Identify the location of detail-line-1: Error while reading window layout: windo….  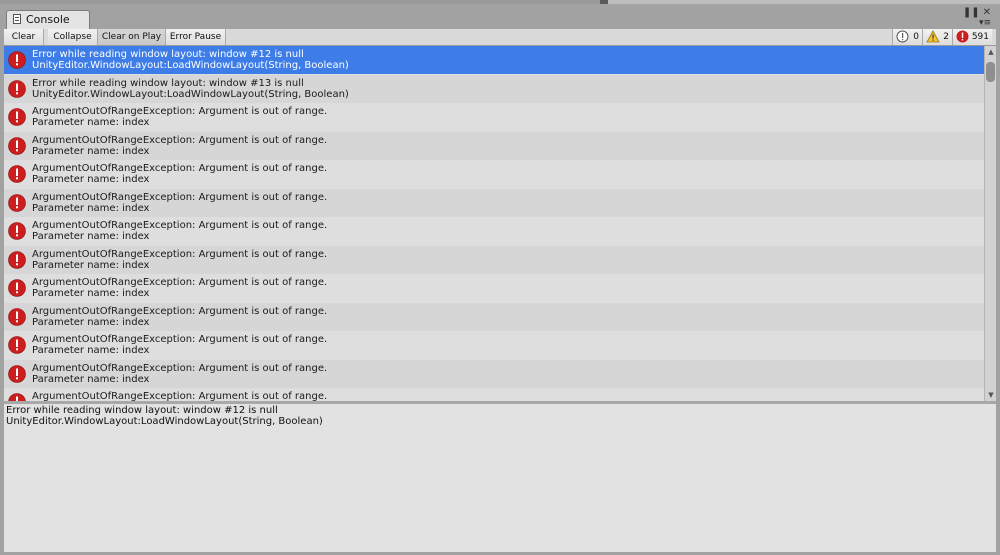
(142, 410).